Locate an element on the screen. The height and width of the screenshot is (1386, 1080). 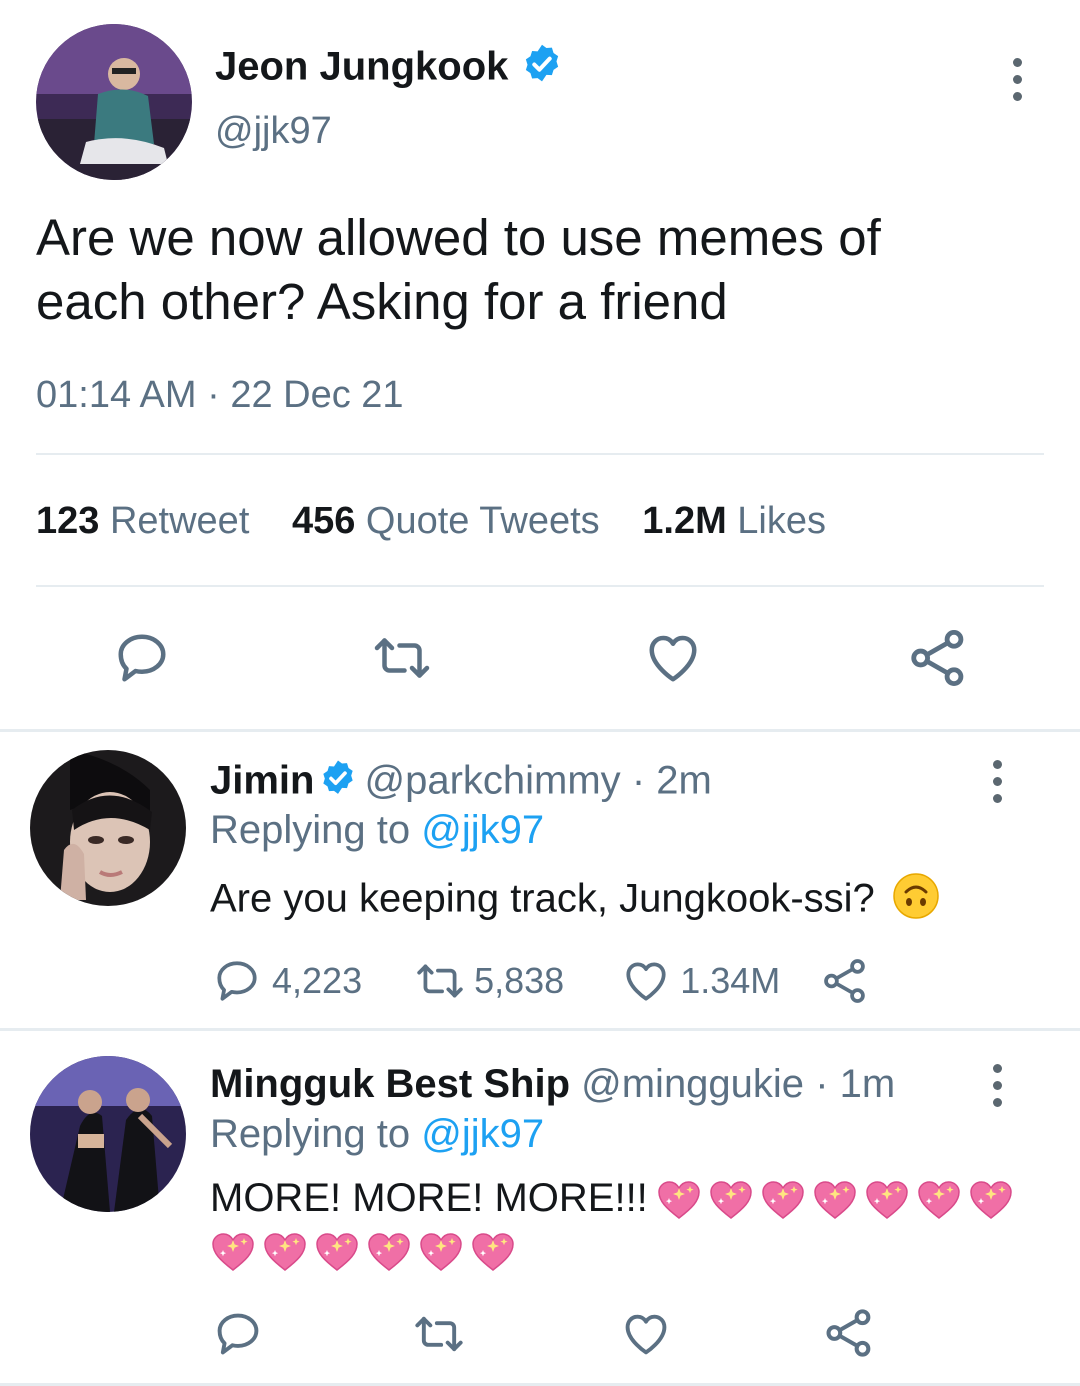
author-avatar is located at coordinates (114, 102).